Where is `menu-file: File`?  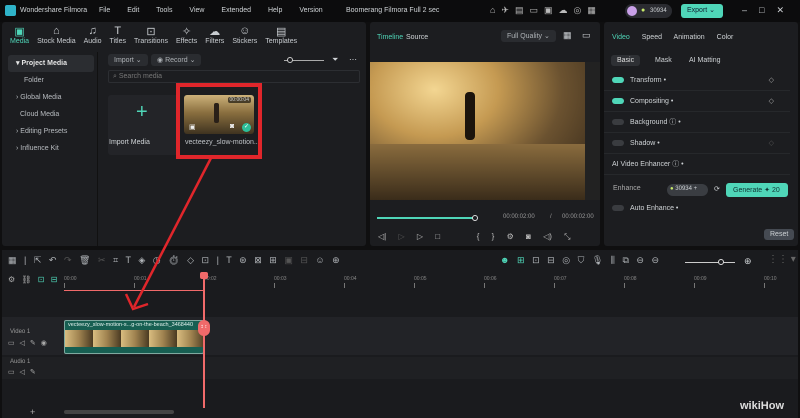
menu-file: File is located at coordinates (104, 10).